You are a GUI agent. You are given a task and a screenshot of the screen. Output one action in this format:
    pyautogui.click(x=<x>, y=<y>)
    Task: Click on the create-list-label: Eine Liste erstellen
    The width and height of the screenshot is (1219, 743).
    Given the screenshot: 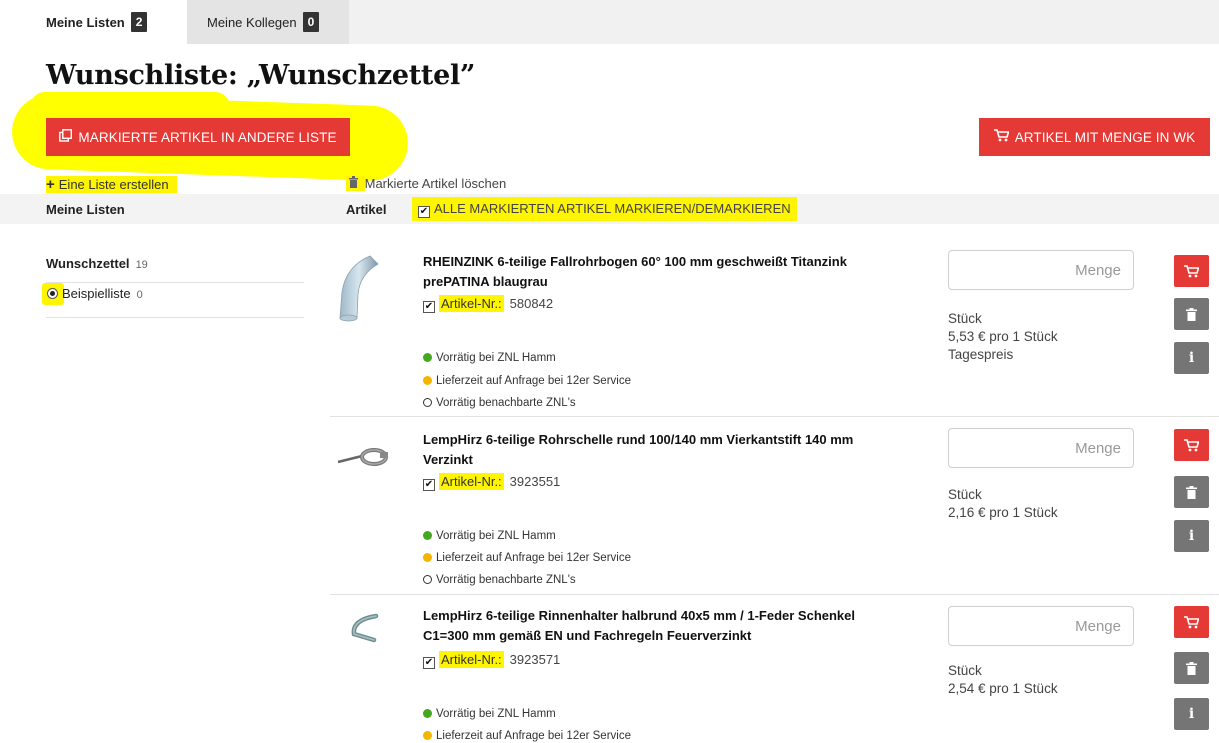 What is the action you would take?
    pyautogui.click(x=113, y=184)
    